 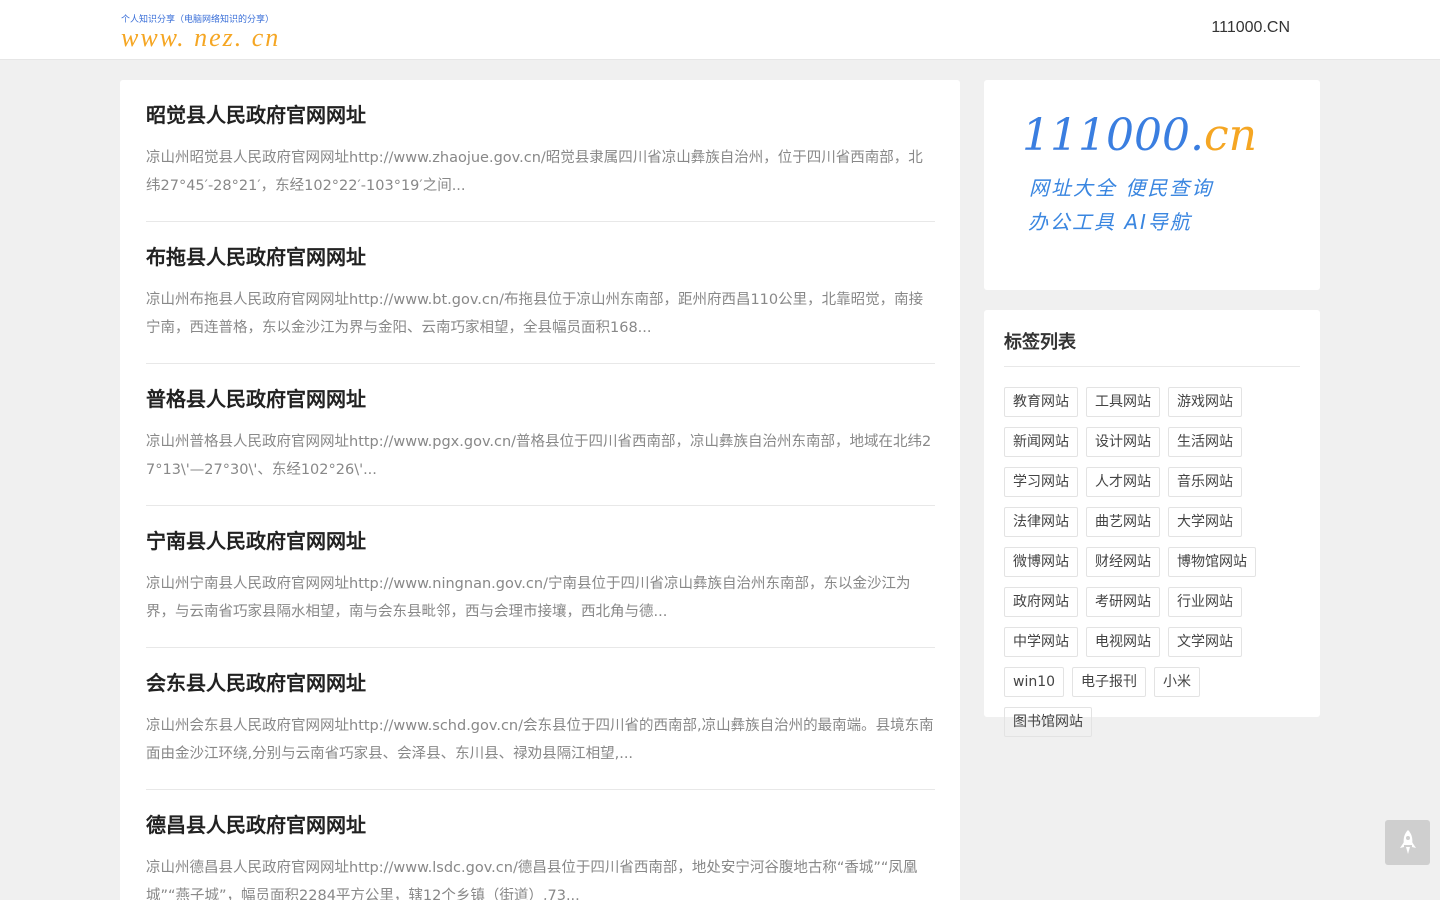 I want to click on tag-item: 电视网站, so click(x=1123, y=642).